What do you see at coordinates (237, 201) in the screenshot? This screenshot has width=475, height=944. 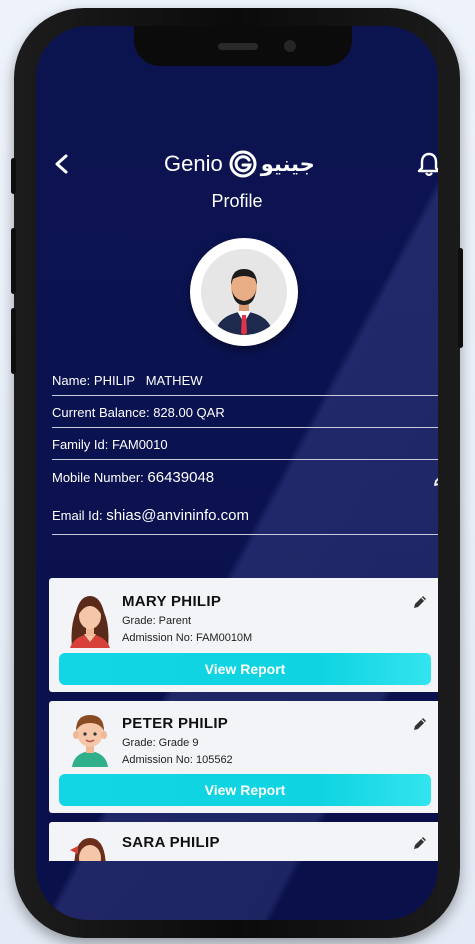 I see `page-title: Profile` at bounding box center [237, 201].